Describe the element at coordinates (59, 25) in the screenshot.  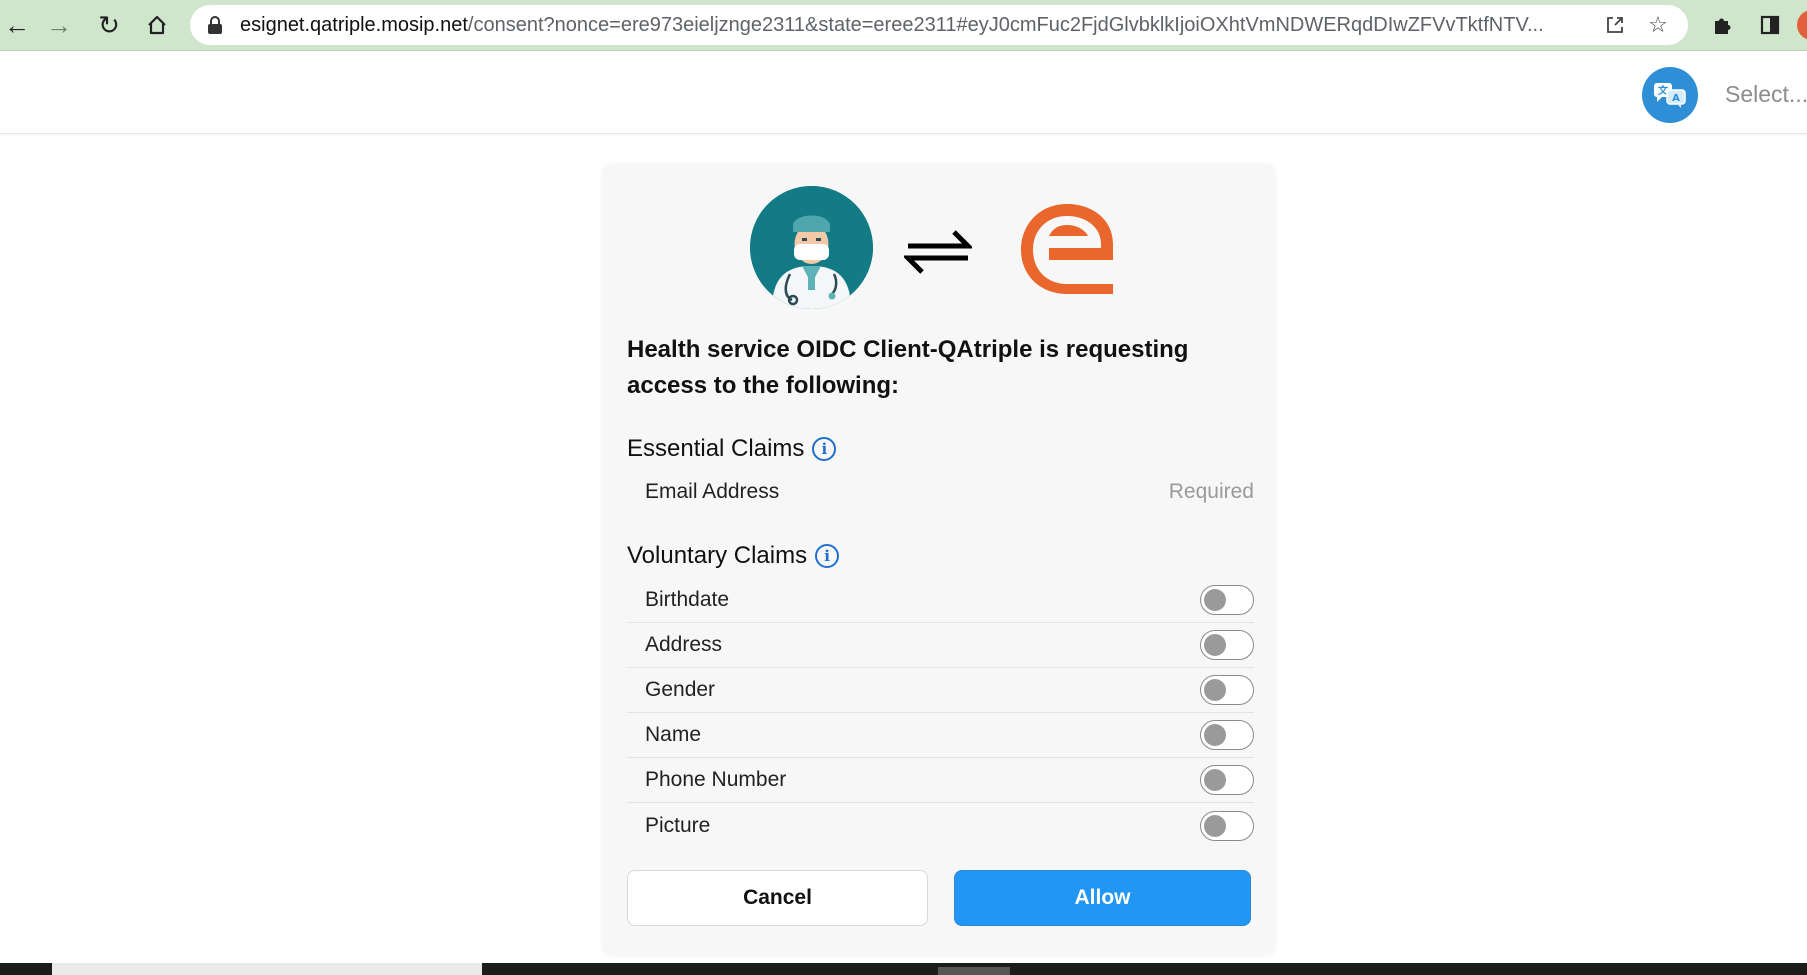
I see `forward-arrow-icon: →` at that location.